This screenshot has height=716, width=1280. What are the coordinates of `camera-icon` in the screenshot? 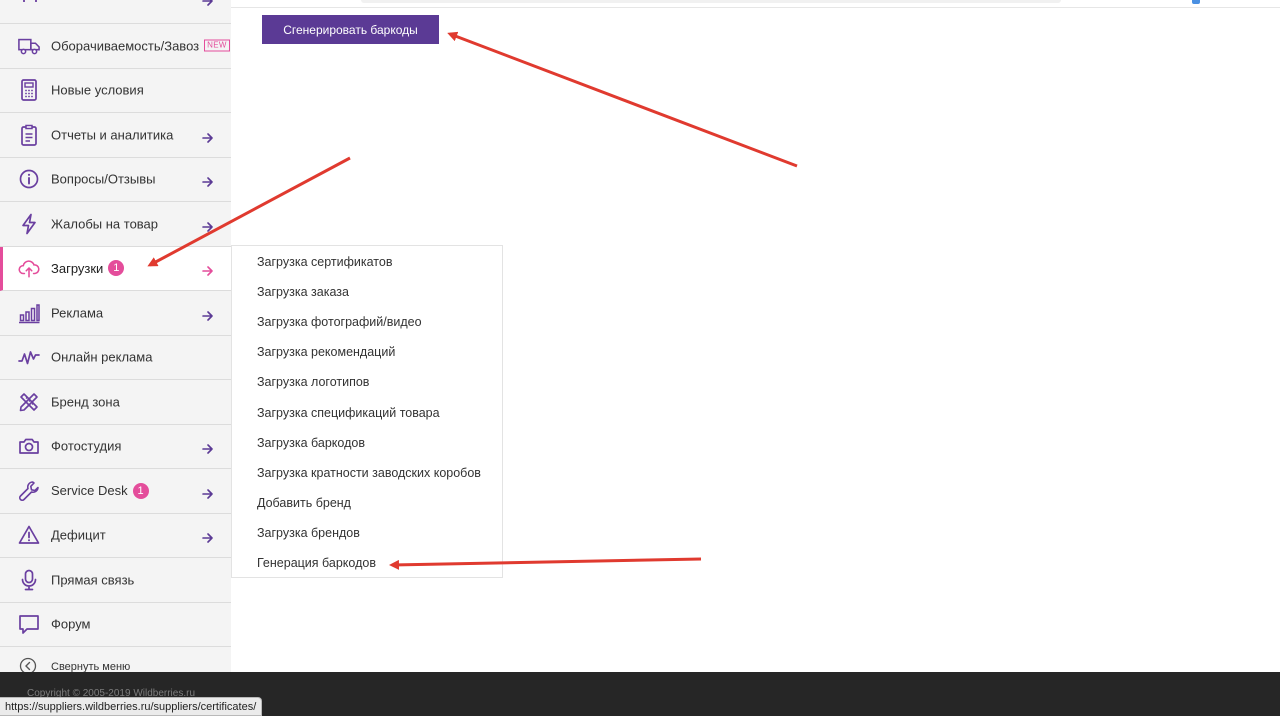 It's located at (29, 446).